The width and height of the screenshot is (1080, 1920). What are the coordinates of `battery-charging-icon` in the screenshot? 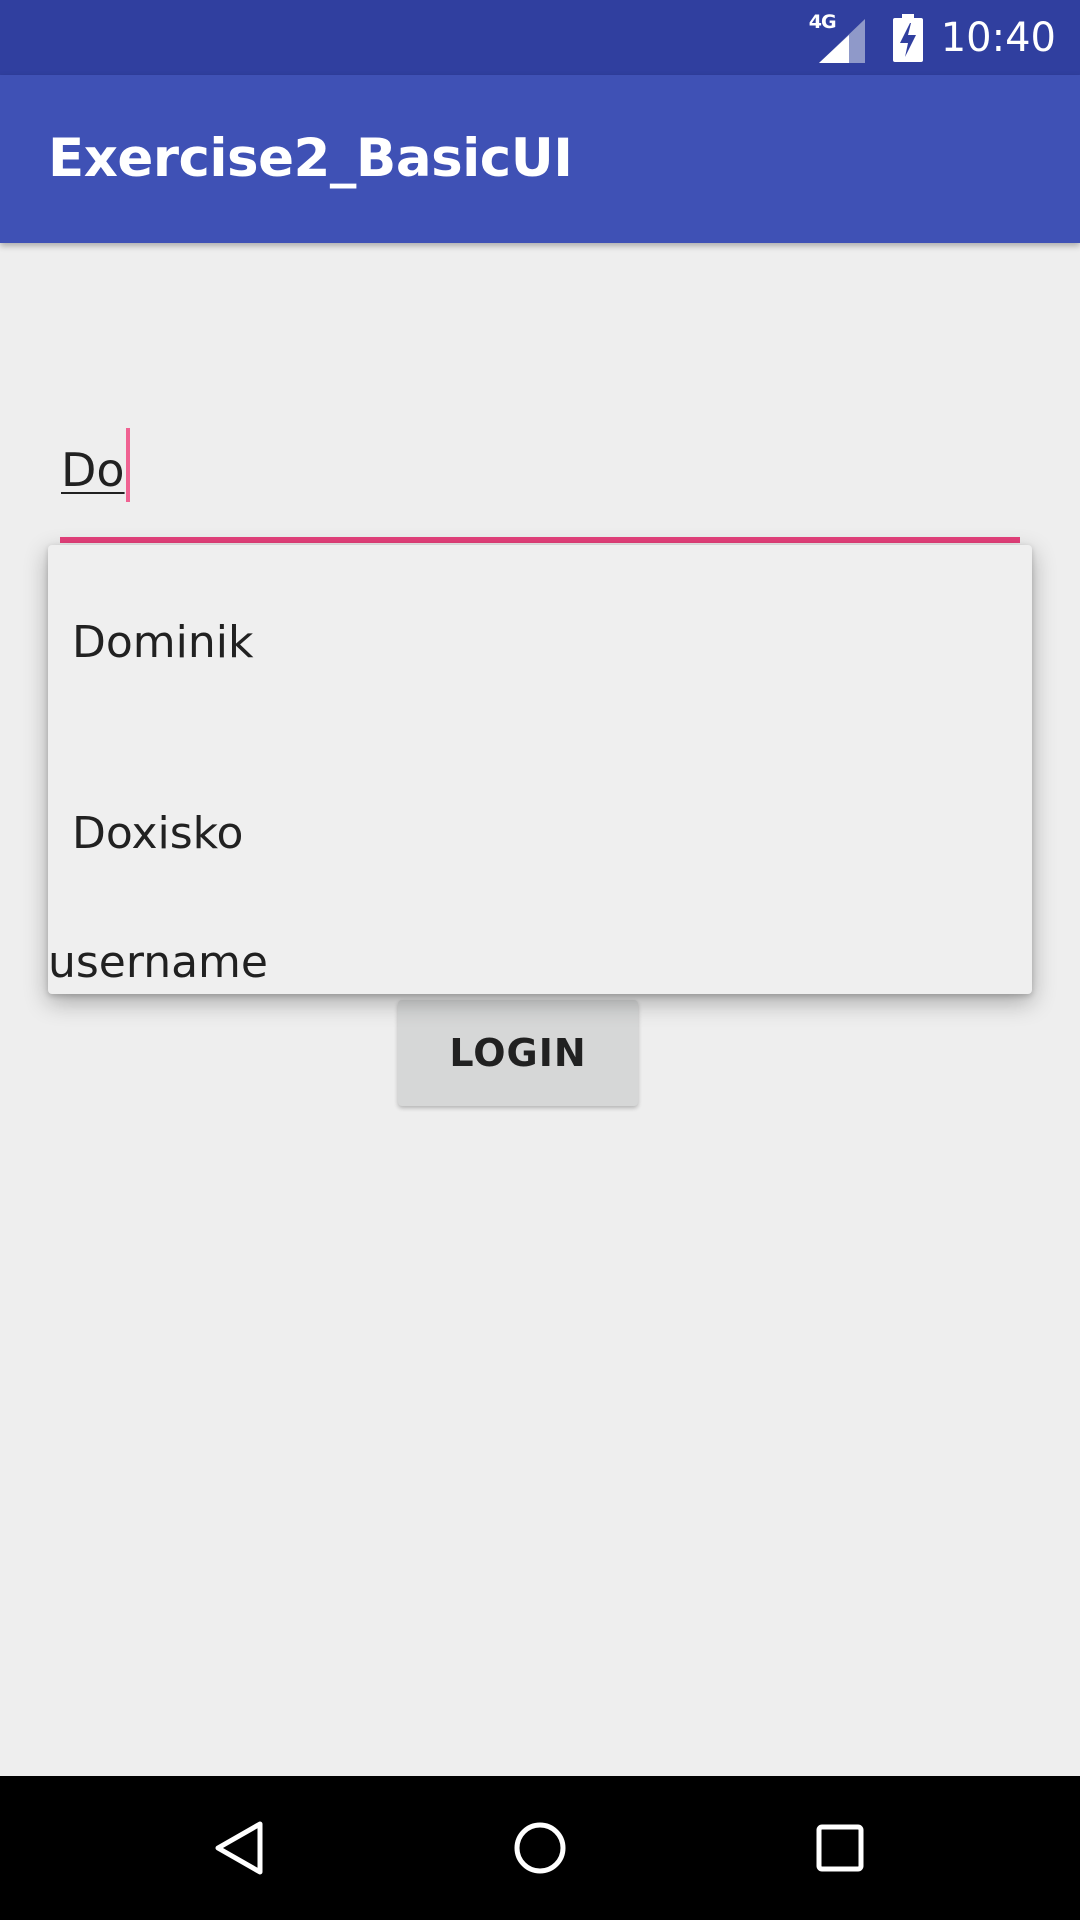 It's located at (907, 37).